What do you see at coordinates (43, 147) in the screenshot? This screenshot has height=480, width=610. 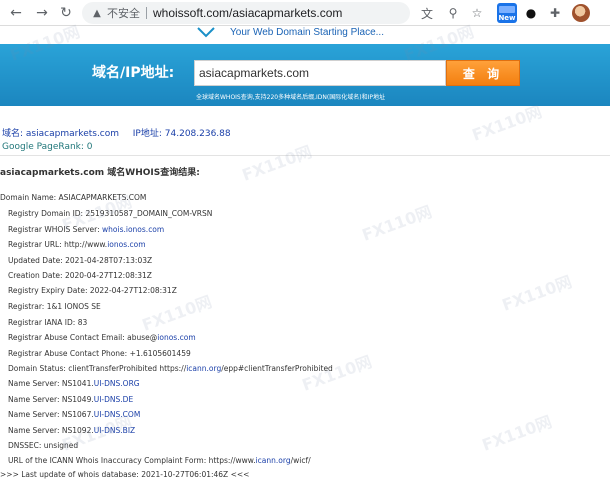 I see `pagerank-label: Google PageRank:` at bounding box center [43, 147].